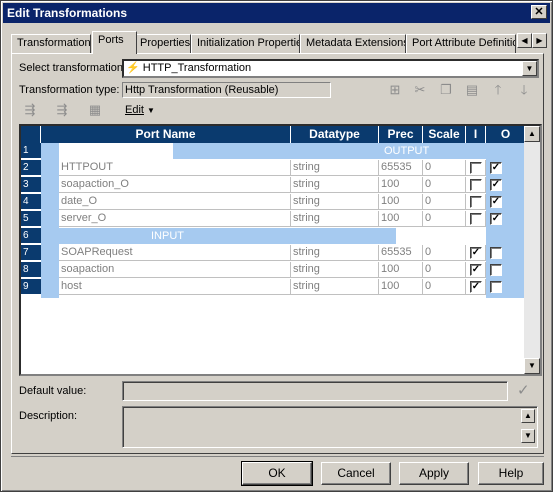 The height and width of the screenshot is (492, 553). I want to click on port-name-cell: date_O, so click(175, 202).